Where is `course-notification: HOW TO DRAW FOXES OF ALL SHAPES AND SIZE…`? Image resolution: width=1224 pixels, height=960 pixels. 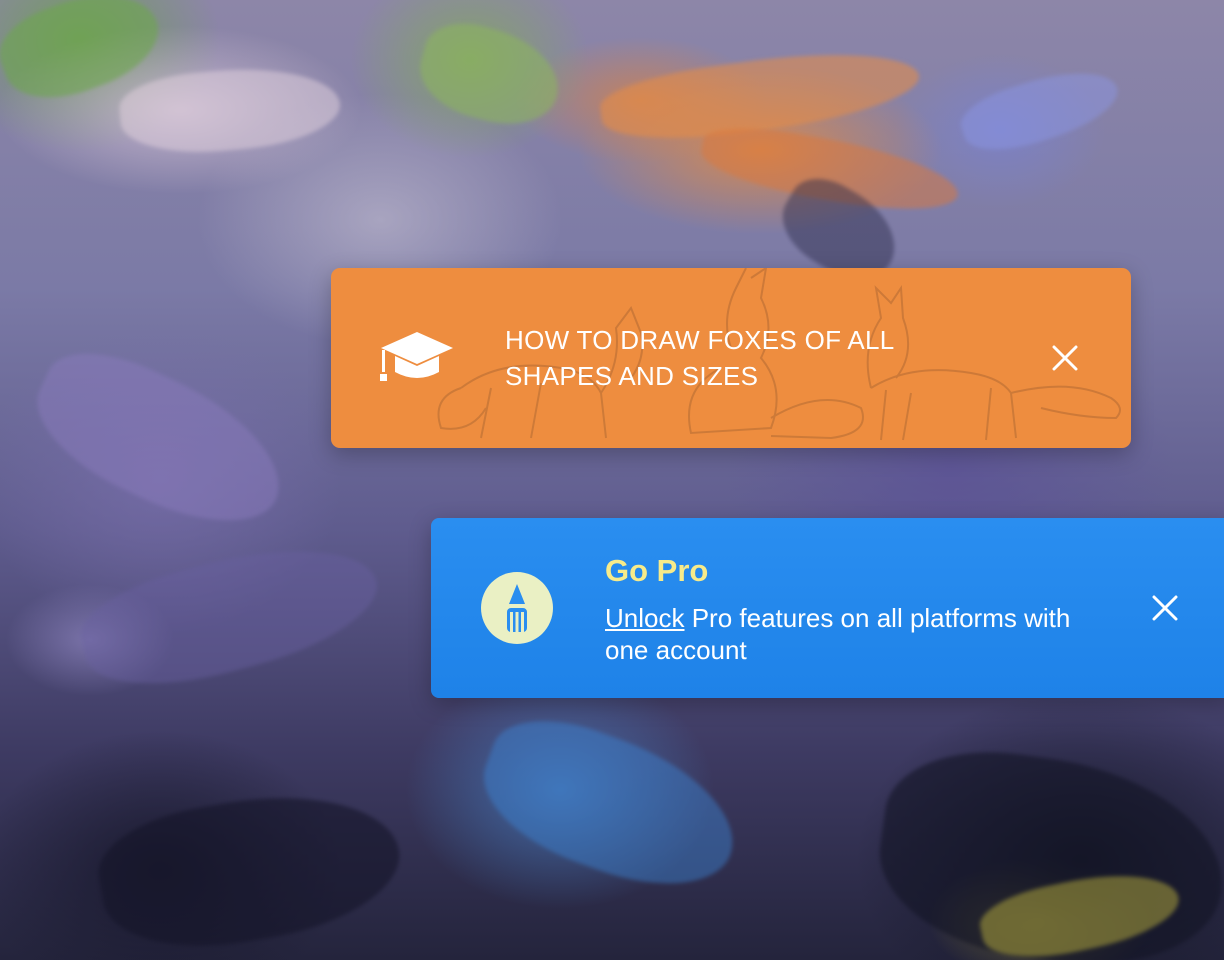 course-notification: HOW TO DRAW FOXES OF ALL SHAPES AND SIZE… is located at coordinates (731, 358).